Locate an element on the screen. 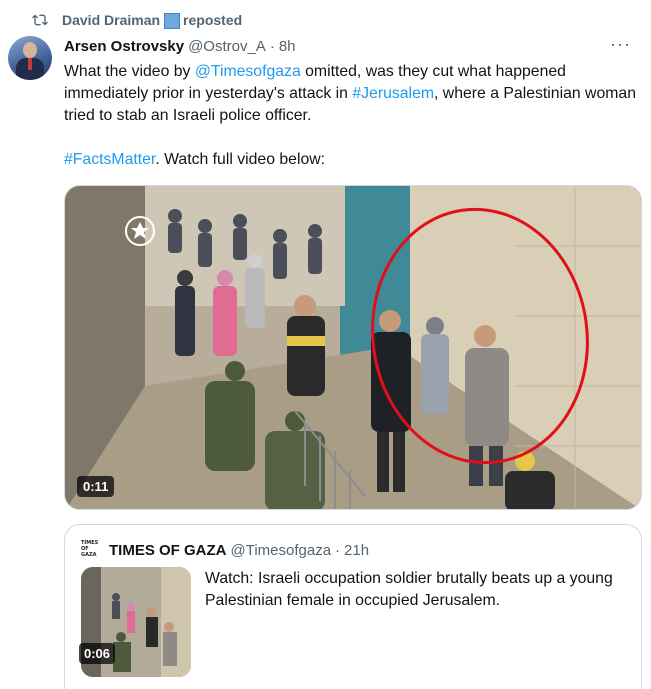 The height and width of the screenshot is (689, 651). author-handle: @Ostrov_A is located at coordinates (227, 46).